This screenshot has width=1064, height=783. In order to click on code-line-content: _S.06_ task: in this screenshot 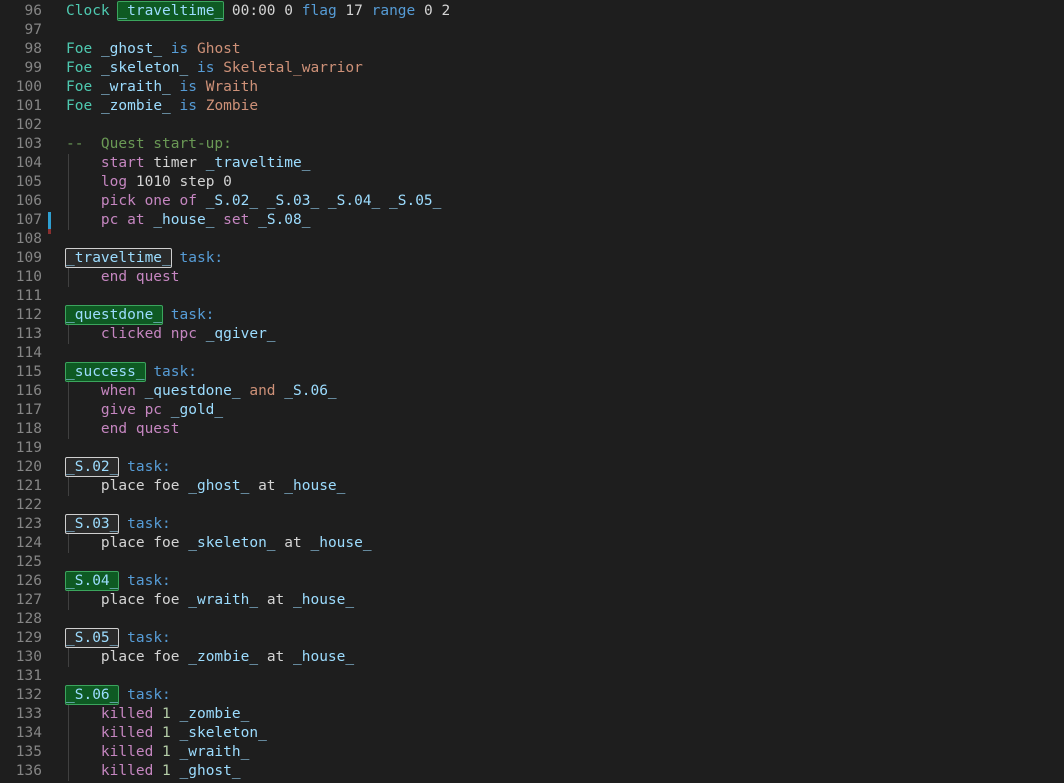, I will do `click(117, 695)`.